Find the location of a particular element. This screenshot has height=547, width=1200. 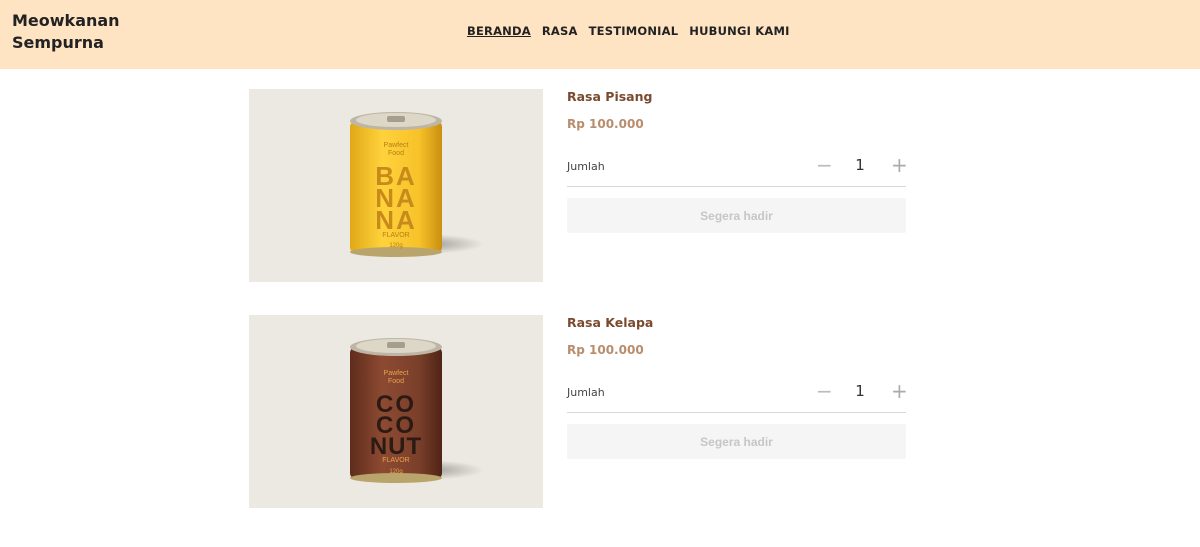

brand-line-2: Sempurna is located at coordinates (58, 42).